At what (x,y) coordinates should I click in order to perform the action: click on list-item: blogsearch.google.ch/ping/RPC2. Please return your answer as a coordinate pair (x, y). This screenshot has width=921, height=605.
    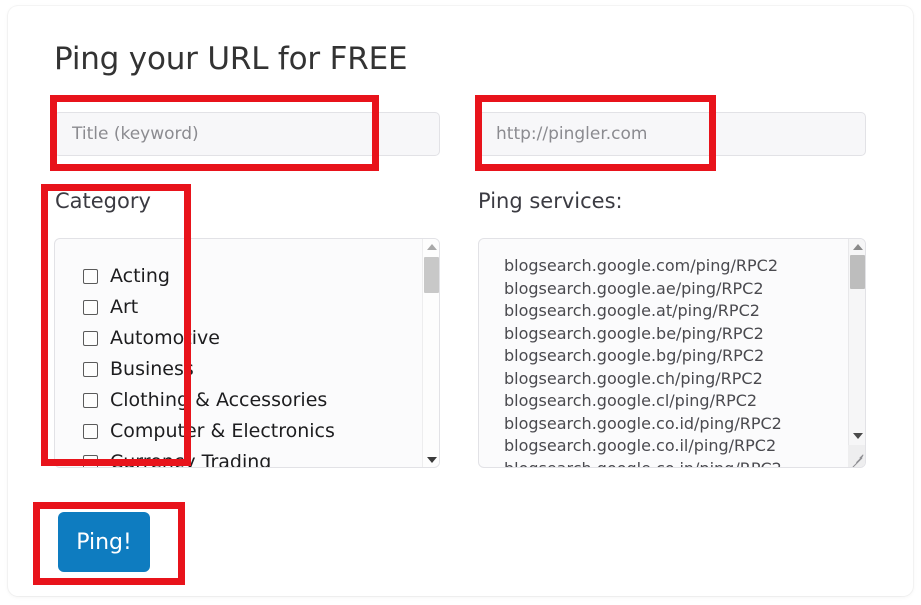
    Looking at the image, I should click on (633, 378).